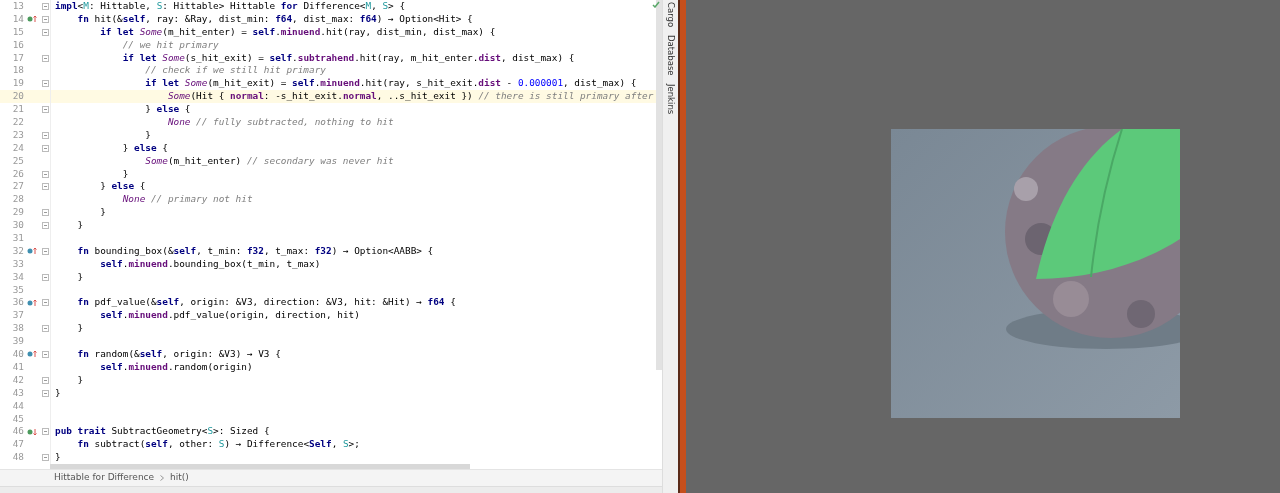 This screenshot has height=493, width=1280. Describe the element at coordinates (17, 316) in the screenshot. I see `line-number: 37` at that location.